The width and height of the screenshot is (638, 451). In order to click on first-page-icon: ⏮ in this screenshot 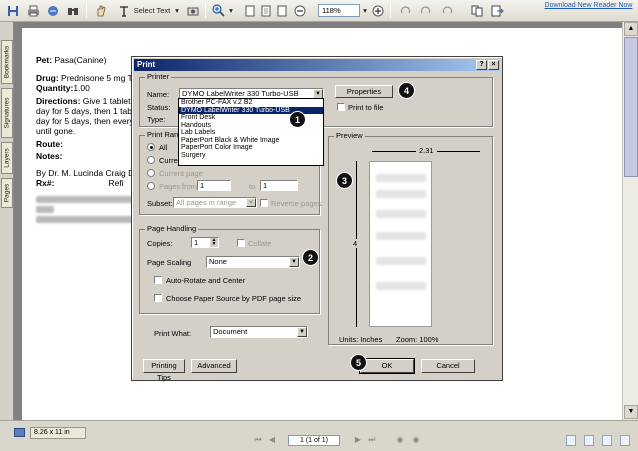, I will do `click(258, 440)`.